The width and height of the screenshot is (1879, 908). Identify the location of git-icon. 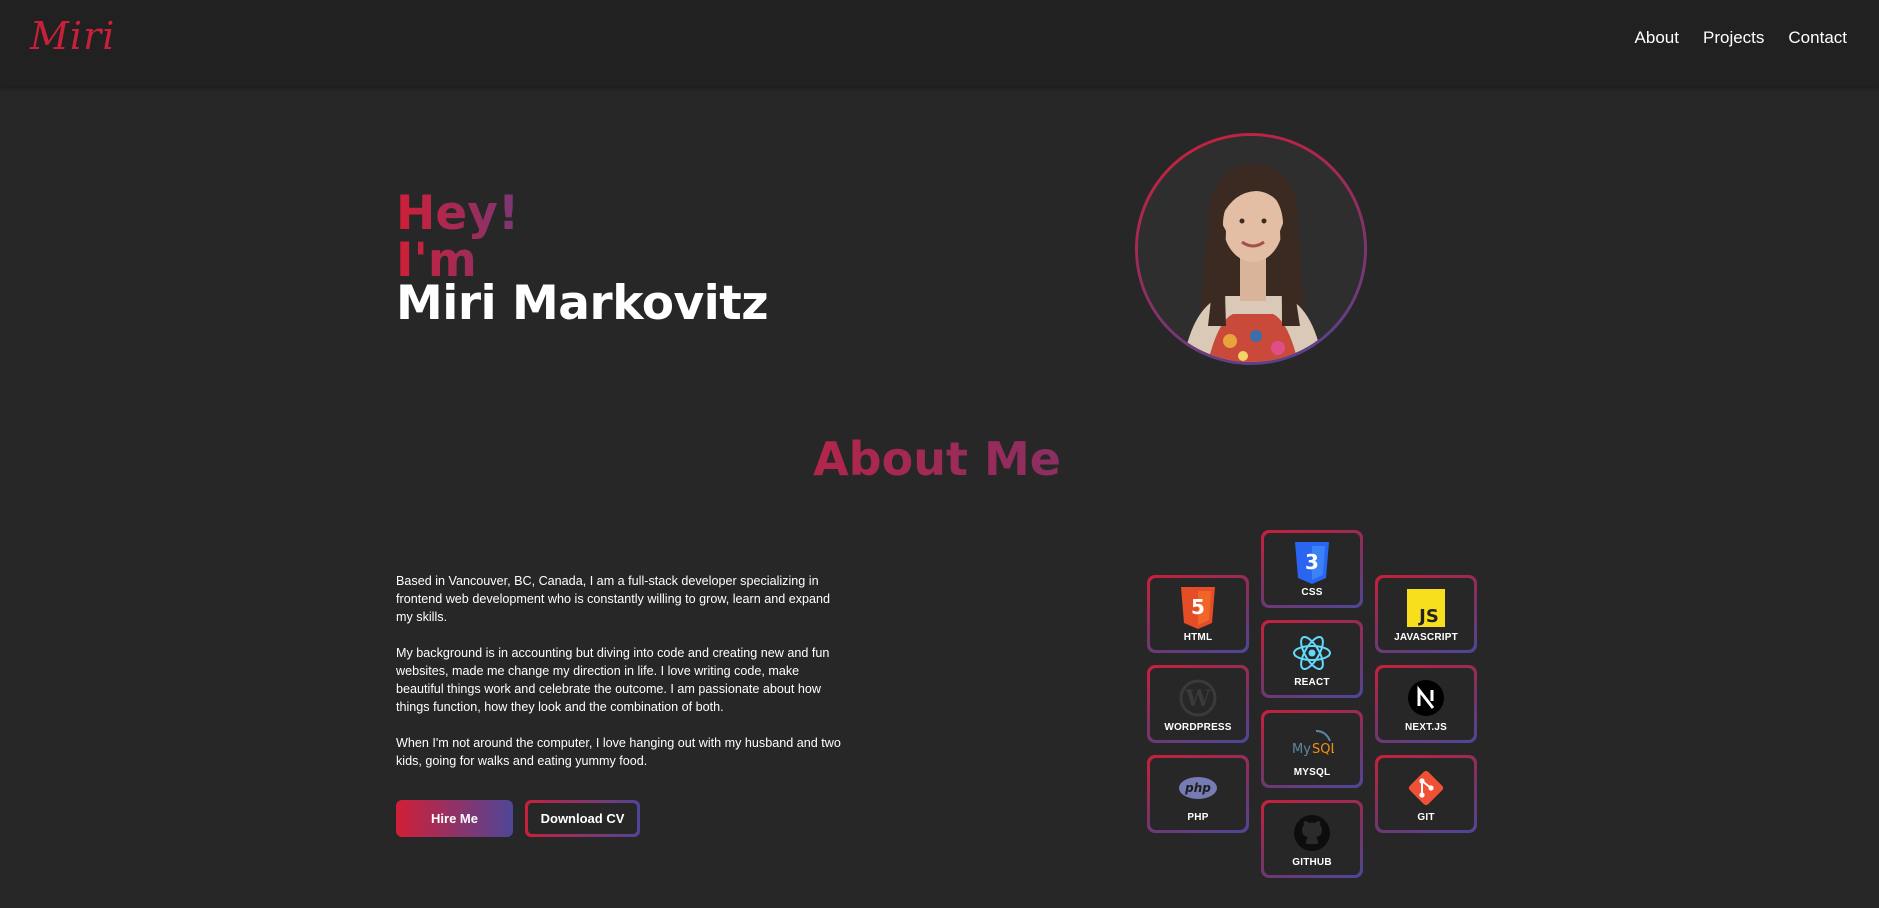
(1426, 788).